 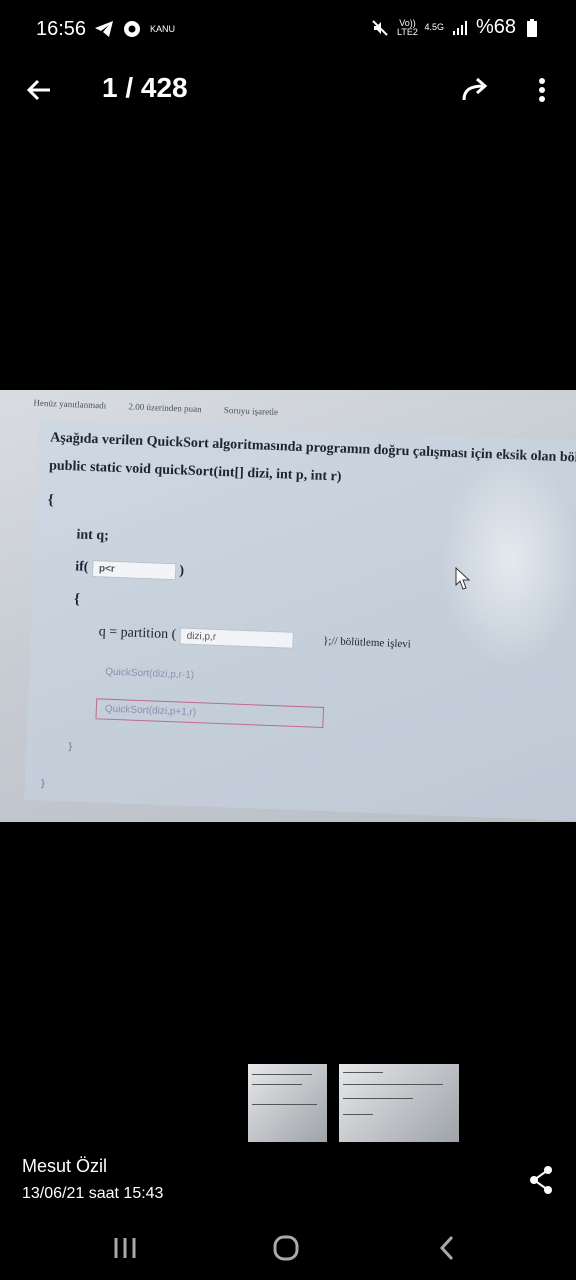 I want to click on recent-apps-icon, so click(x=125, y=1248).